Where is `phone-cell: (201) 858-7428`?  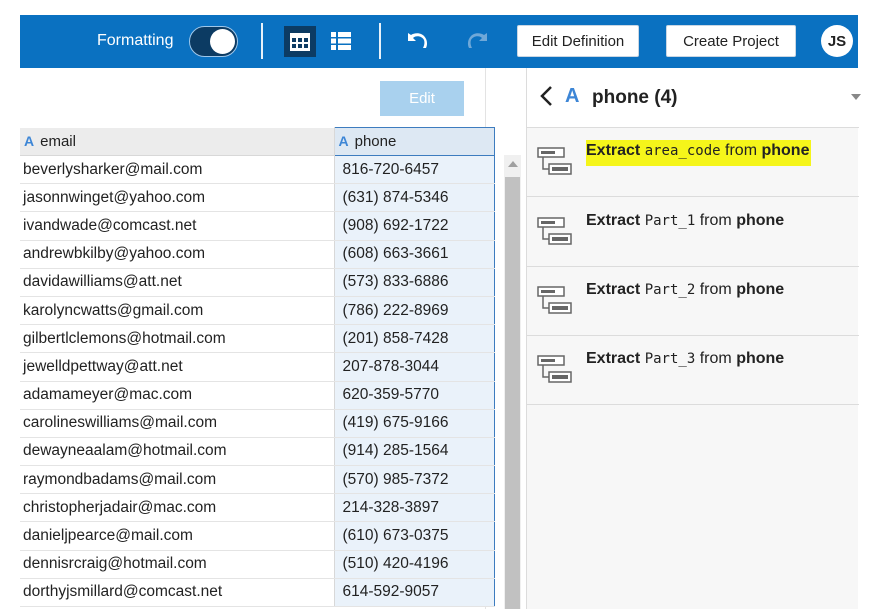 phone-cell: (201) 858-7428 is located at coordinates (414, 339).